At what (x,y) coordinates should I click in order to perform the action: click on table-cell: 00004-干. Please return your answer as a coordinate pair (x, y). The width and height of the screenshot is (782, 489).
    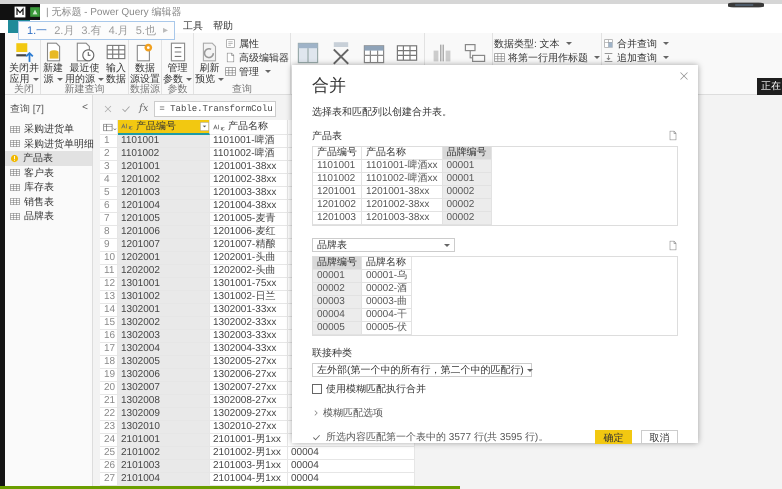
    Looking at the image, I should click on (387, 315).